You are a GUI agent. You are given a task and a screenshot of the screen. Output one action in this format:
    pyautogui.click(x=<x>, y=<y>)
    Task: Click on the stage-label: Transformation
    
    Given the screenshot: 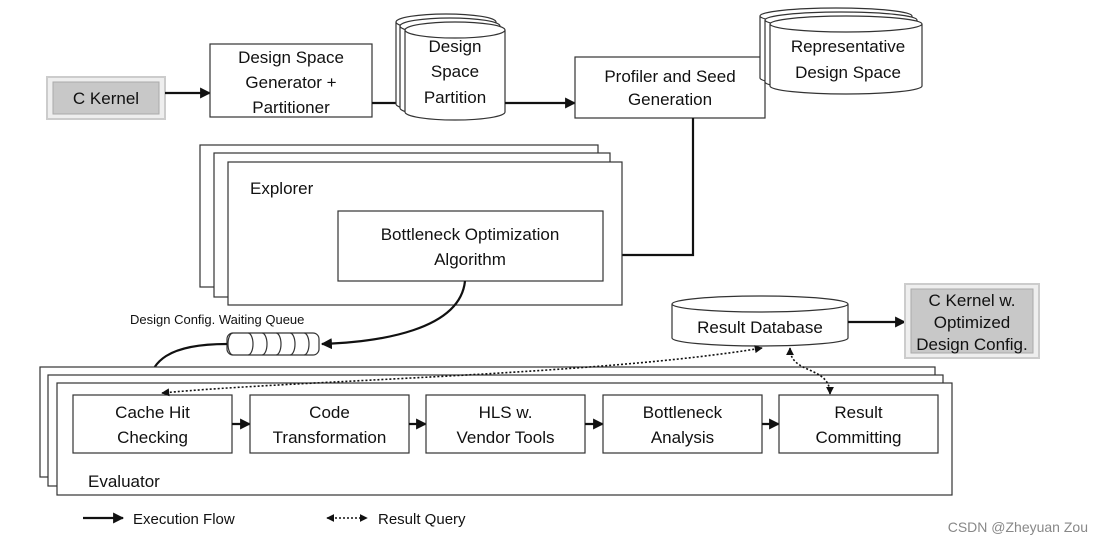 What is the action you would take?
    pyautogui.click(x=330, y=437)
    